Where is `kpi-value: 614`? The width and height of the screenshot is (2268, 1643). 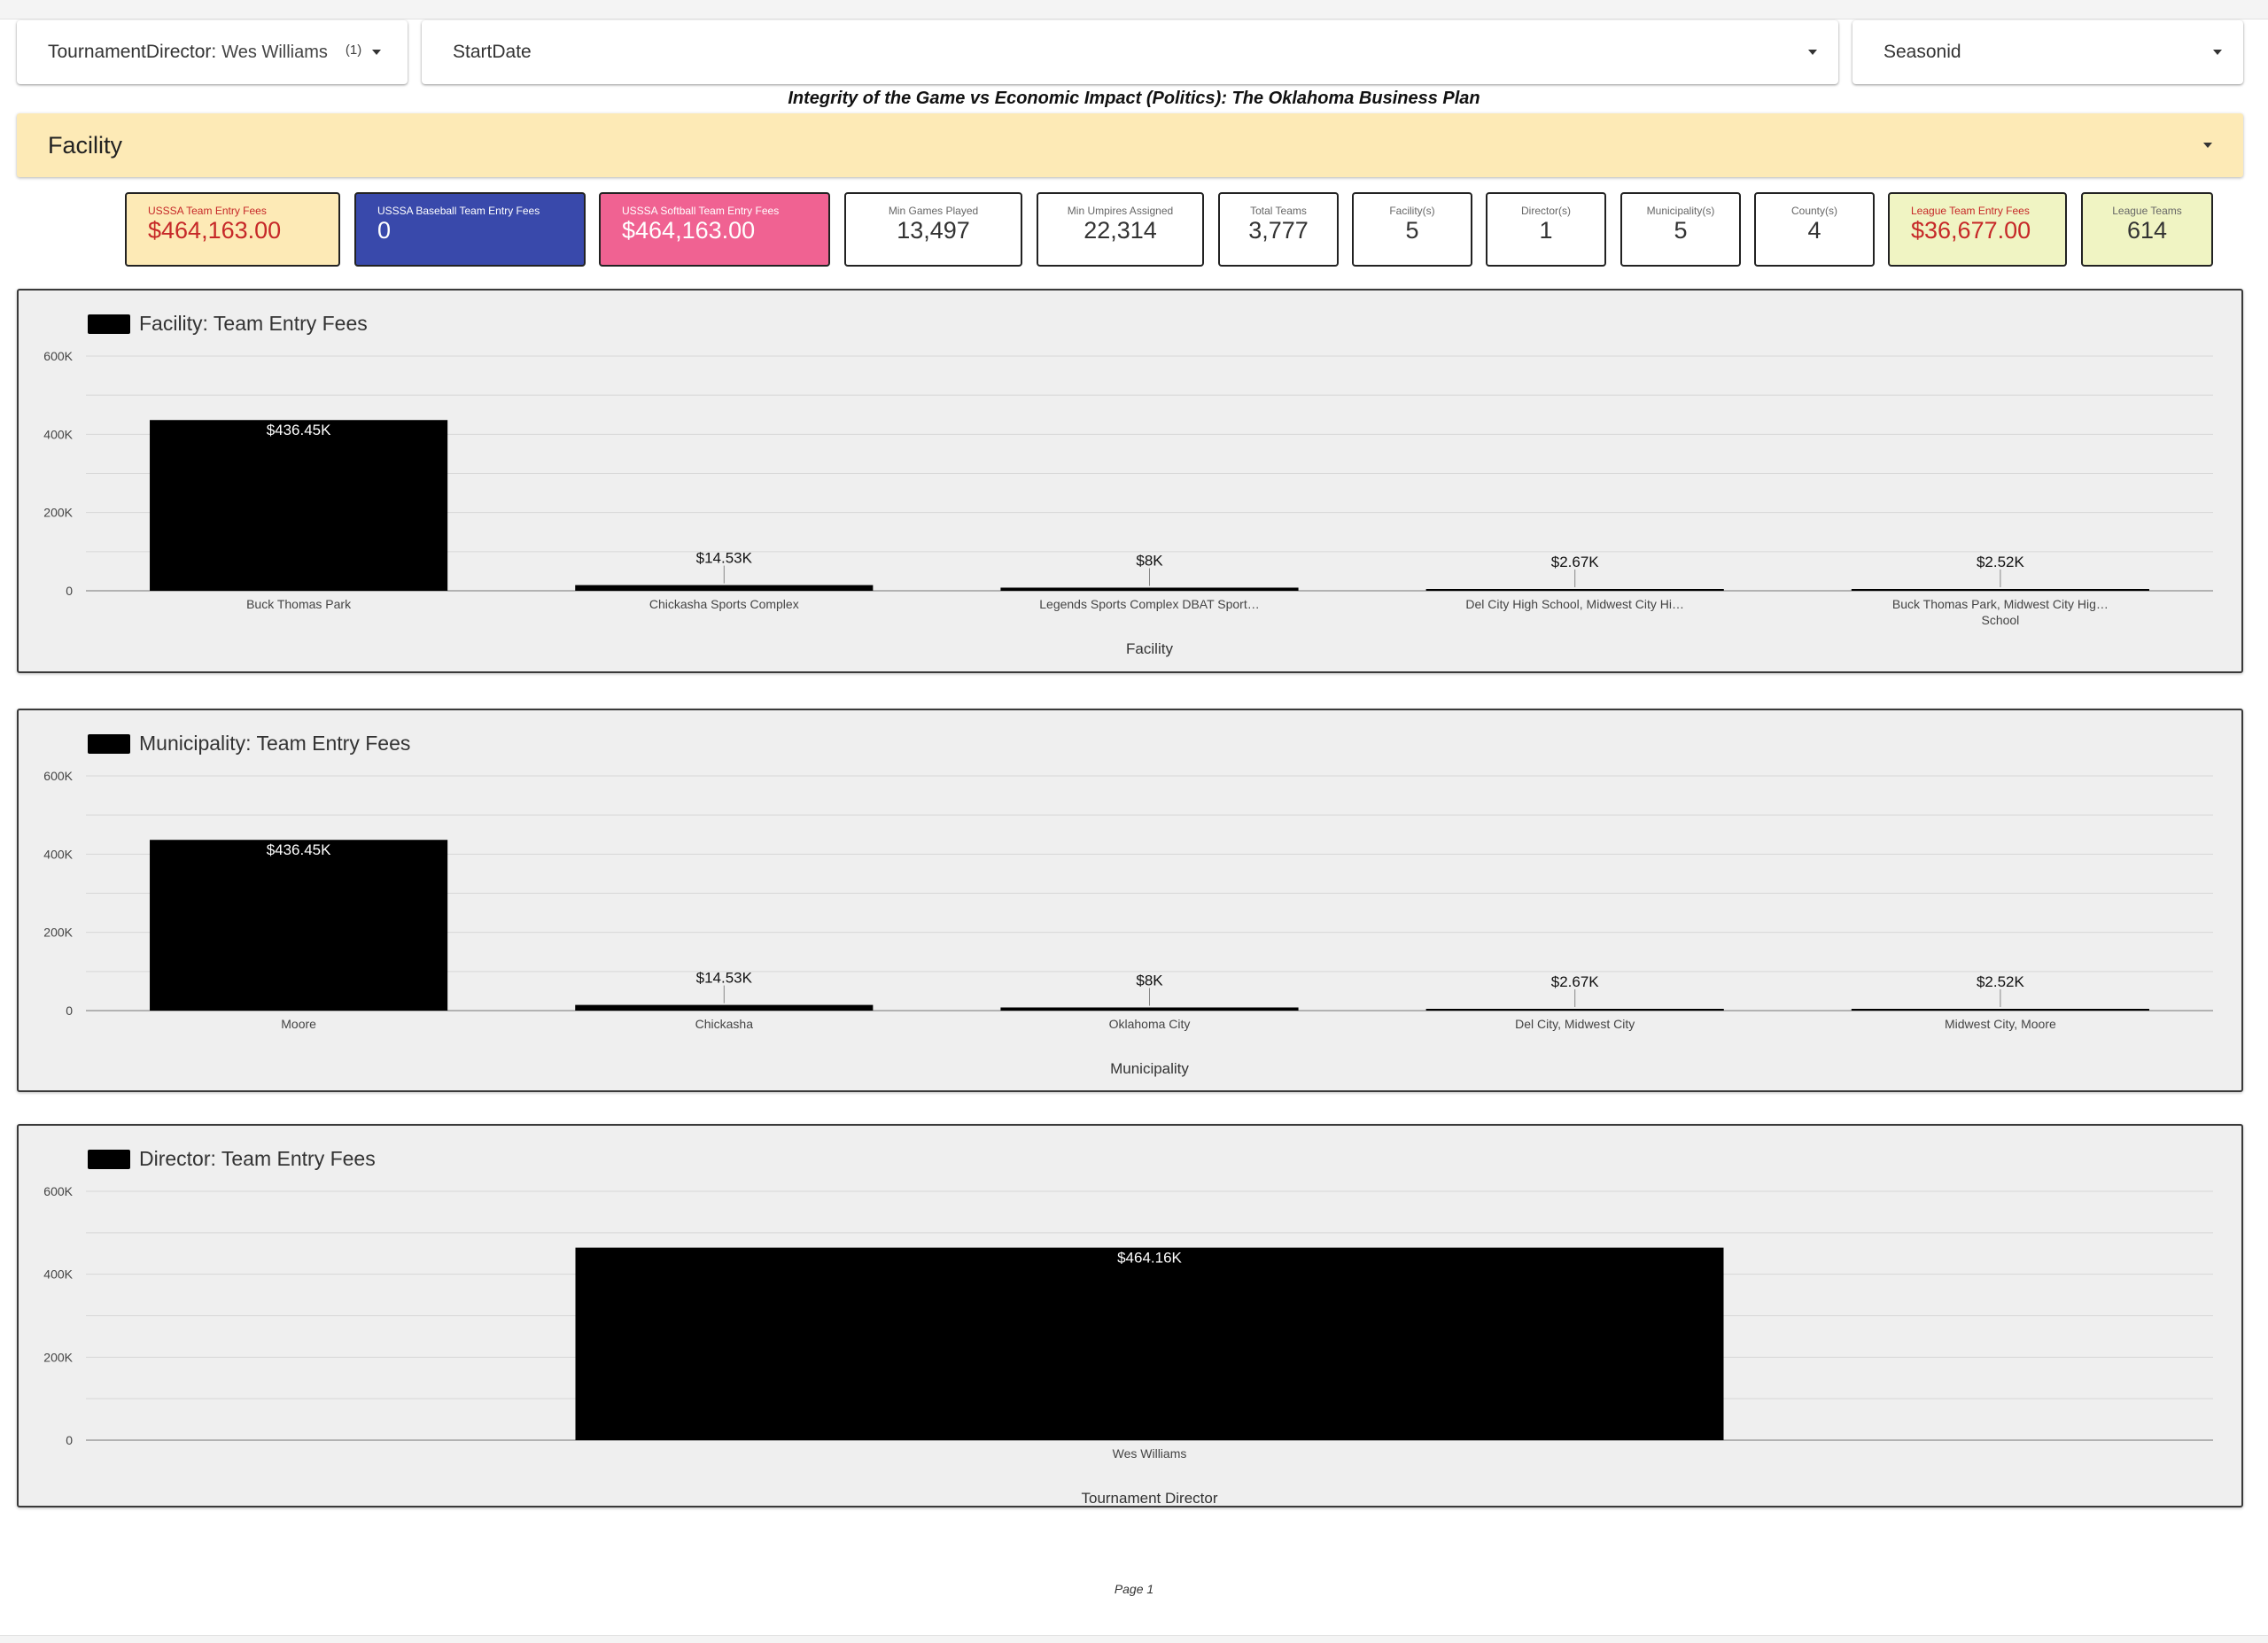 kpi-value: 614 is located at coordinates (2147, 230).